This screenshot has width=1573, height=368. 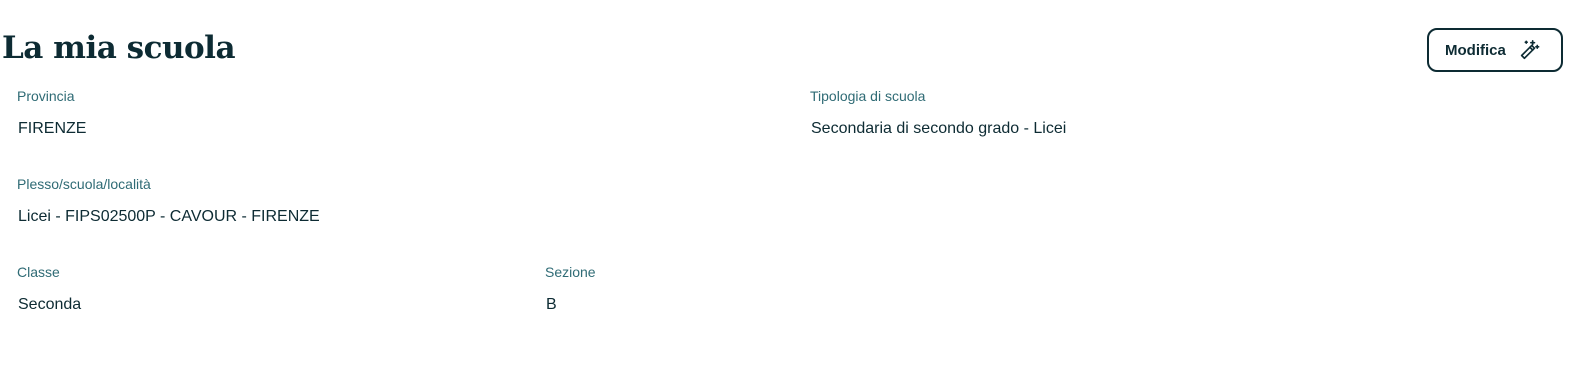 I want to click on edit-button: Modifica, so click(x=1495, y=50).